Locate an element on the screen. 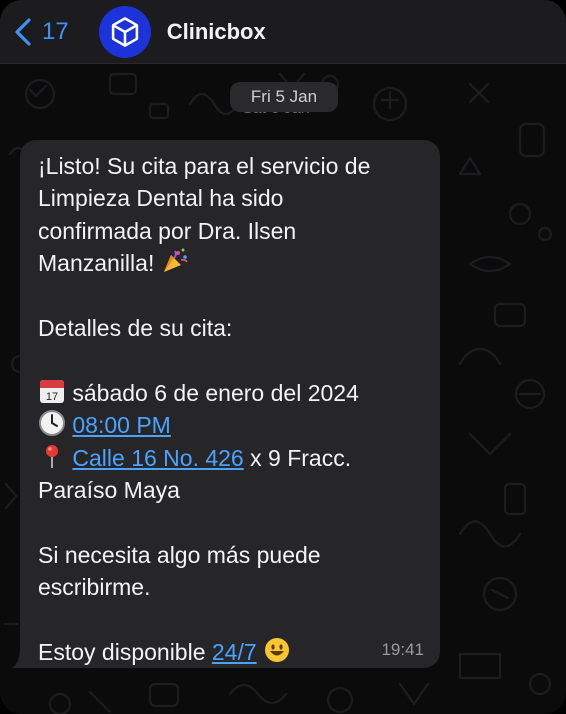  help-line: Si necesita algo más puede is located at coordinates (179, 554).